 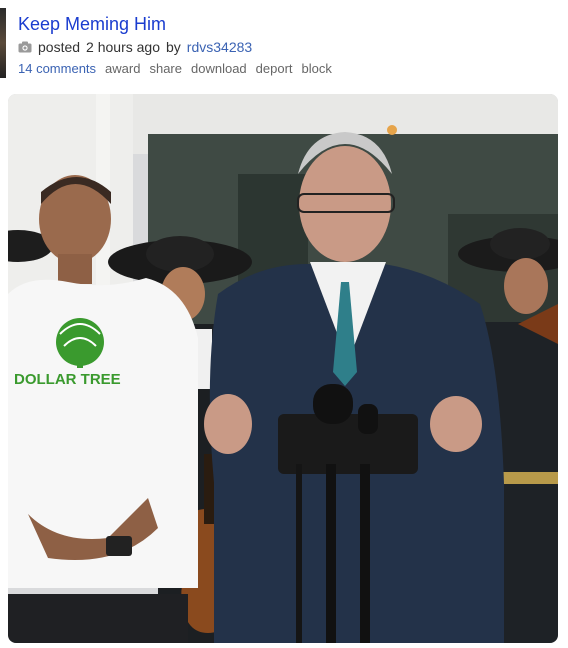 What do you see at coordinates (274, 68) in the screenshot?
I see `deport-button: deport` at bounding box center [274, 68].